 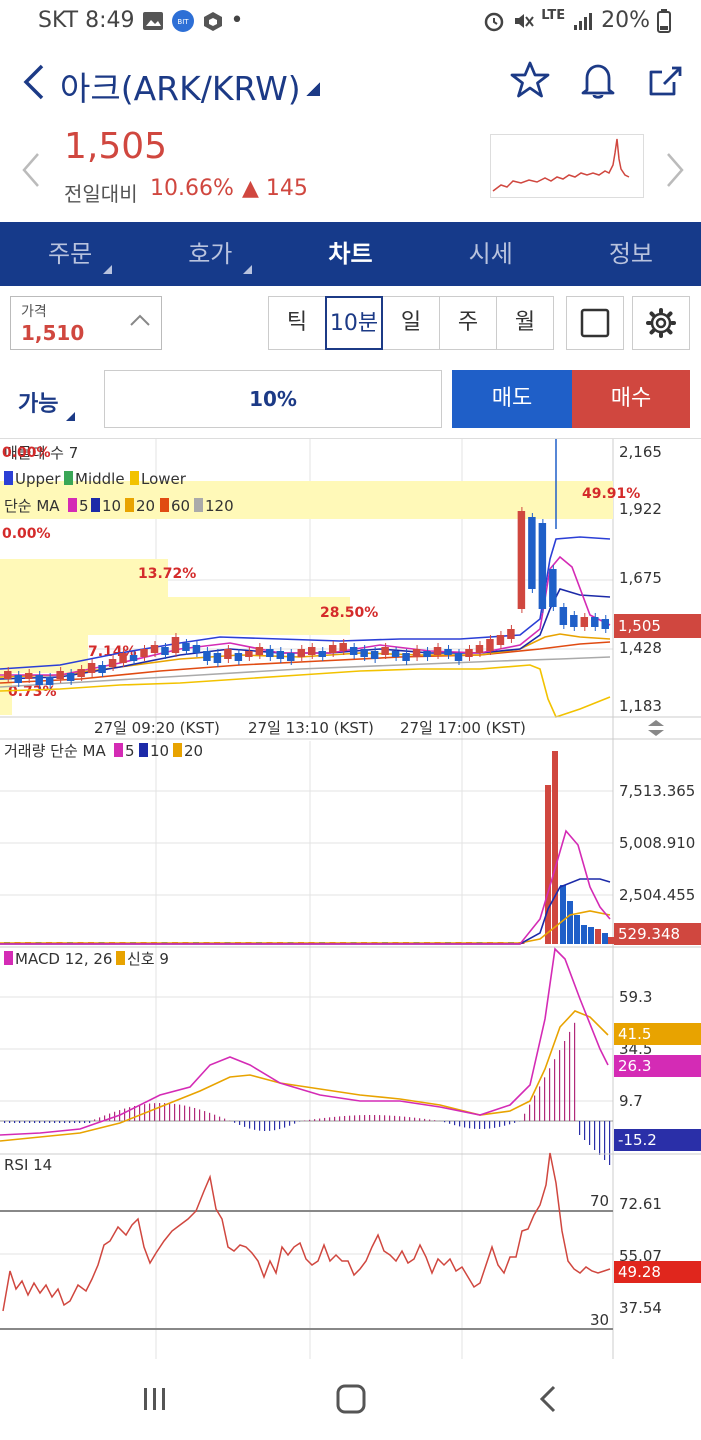 What do you see at coordinates (212, 21) in the screenshot?
I see `cube-icon` at bounding box center [212, 21].